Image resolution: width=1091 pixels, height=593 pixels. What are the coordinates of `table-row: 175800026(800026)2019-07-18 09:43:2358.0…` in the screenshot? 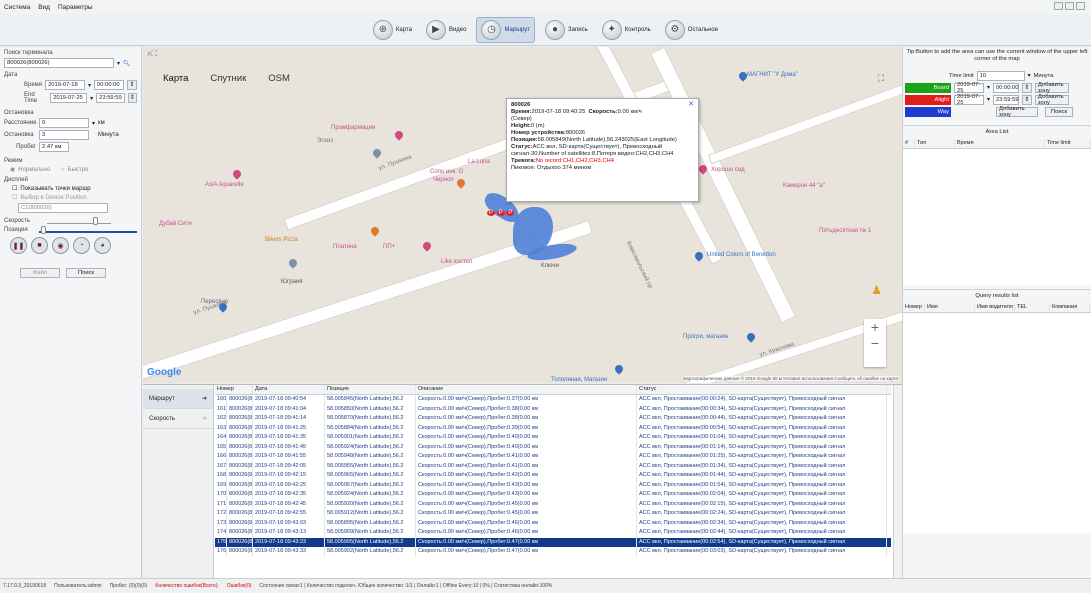 It's located at (553, 542).